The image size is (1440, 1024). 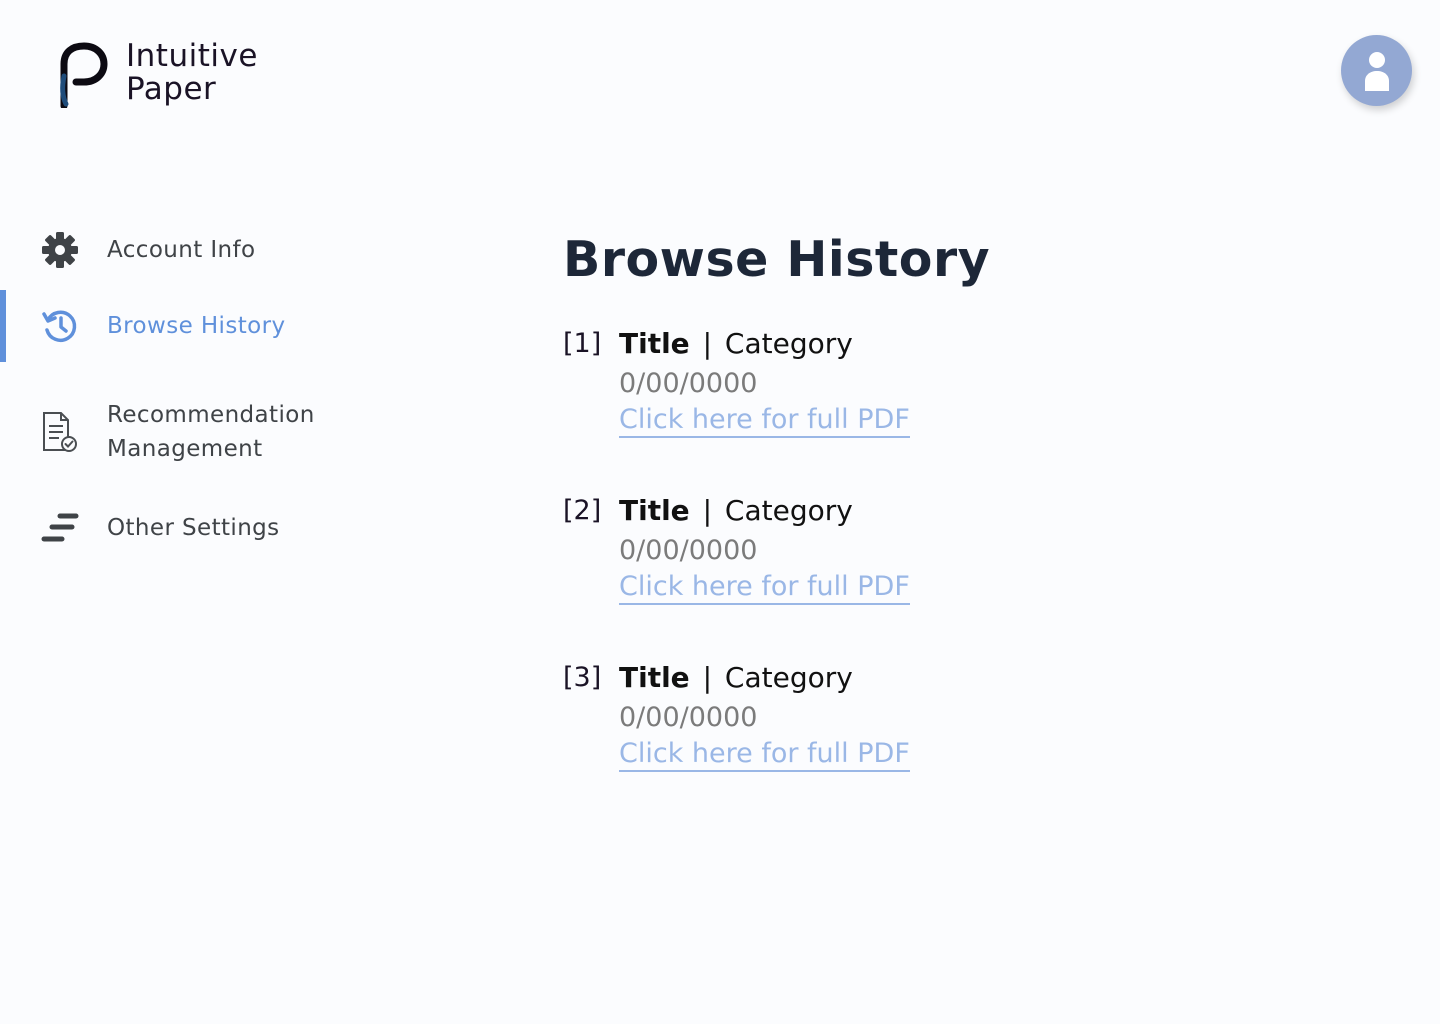 What do you see at coordinates (60, 528) in the screenshot?
I see `bars-icon` at bounding box center [60, 528].